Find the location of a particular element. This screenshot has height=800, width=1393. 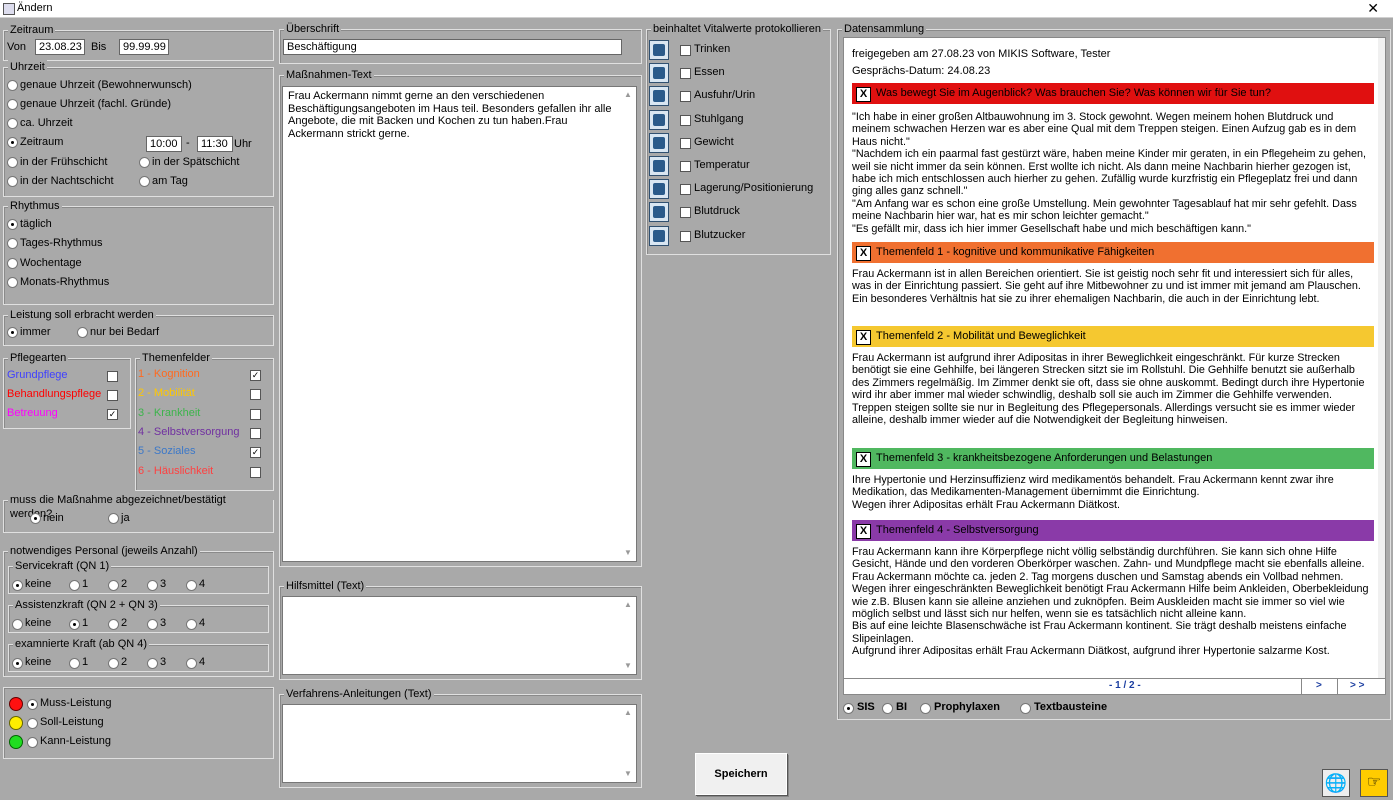

sis-section-toggle-0: X is located at coordinates (863, 94).